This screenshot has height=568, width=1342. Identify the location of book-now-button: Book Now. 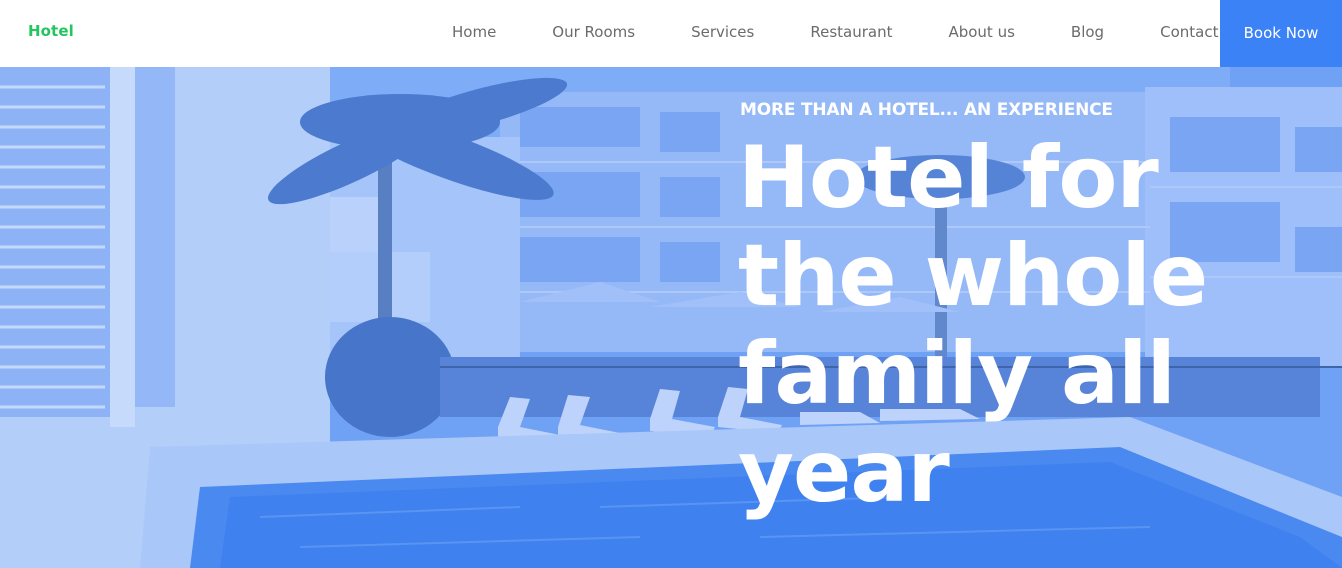
(1281, 33).